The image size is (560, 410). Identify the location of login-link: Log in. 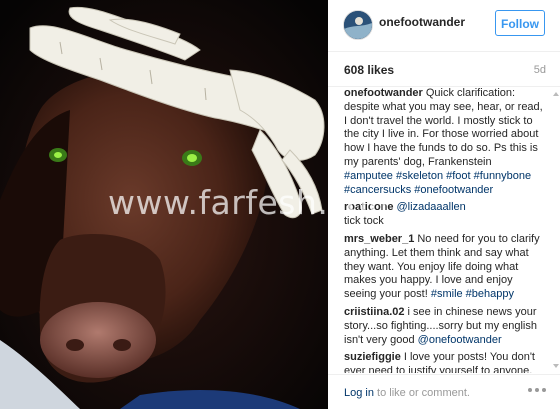
(359, 393).